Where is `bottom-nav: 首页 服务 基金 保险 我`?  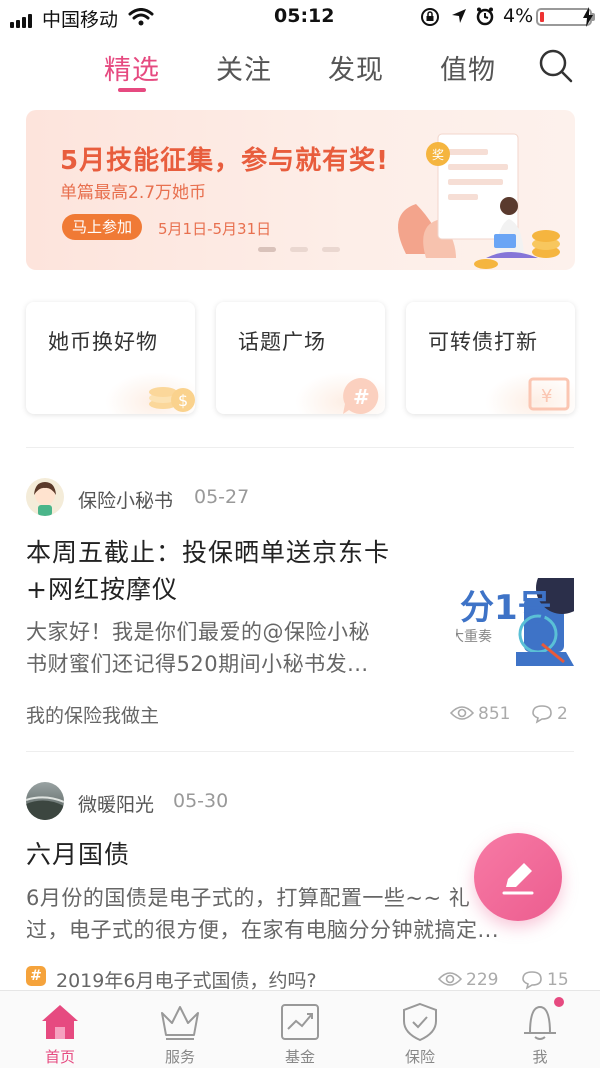
bottom-nav: 首页 服务 基金 保险 我 is located at coordinates (300, 1029).